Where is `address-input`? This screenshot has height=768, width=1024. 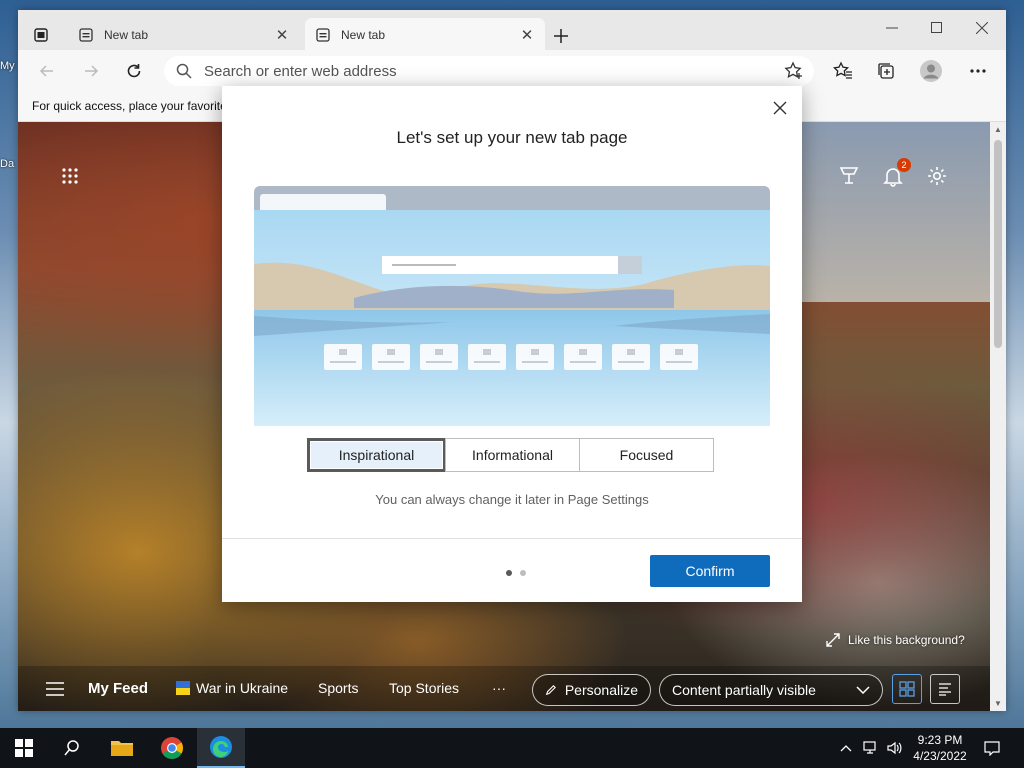 address-input is located at coordinates (484, 71).